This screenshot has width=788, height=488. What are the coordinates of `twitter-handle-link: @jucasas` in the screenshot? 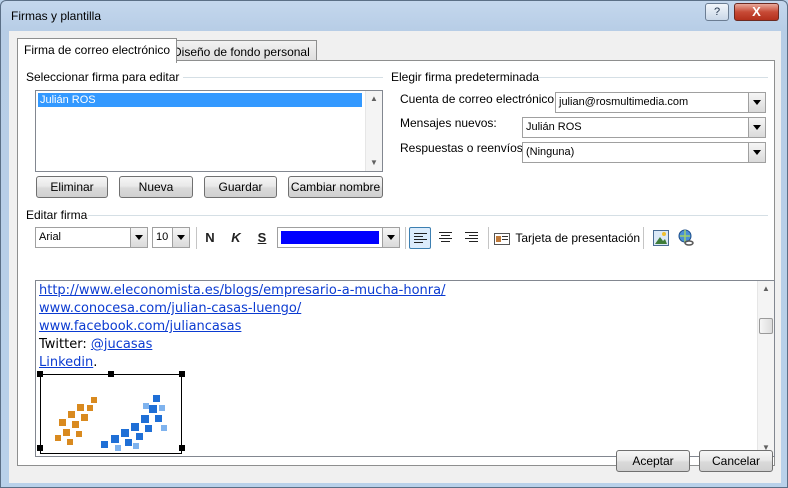 It's located at (121, 344).